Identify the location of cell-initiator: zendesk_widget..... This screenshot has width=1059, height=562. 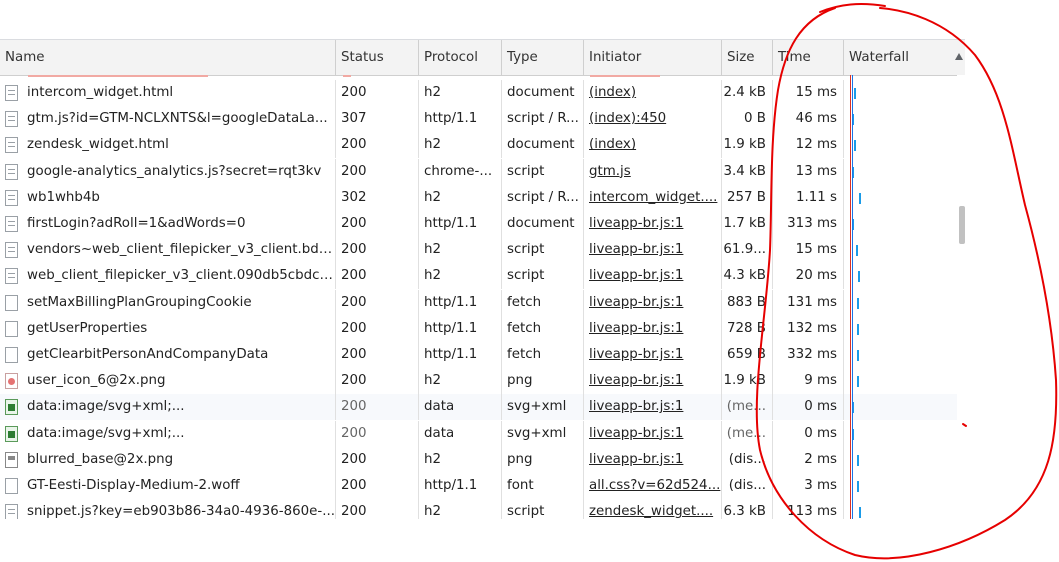
(653, 509).